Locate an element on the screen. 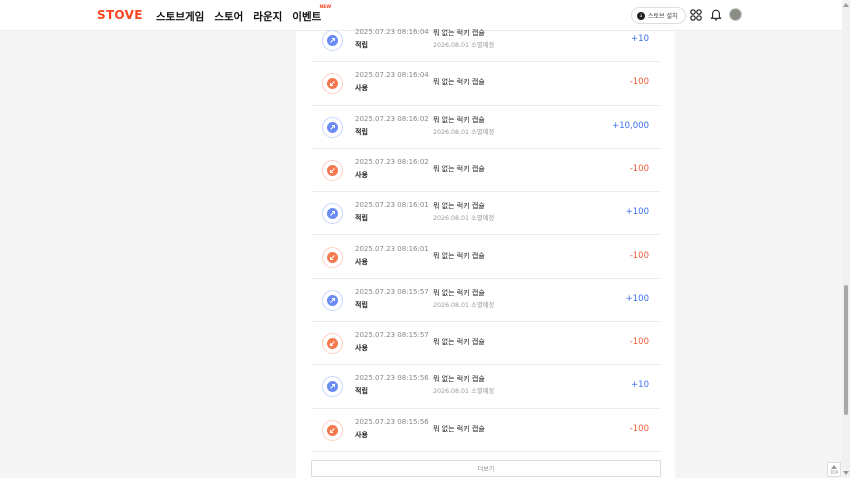 The width and height of the screenshot is (850, 478). row-amount: +10,000 is located at coordinates (630, 125).